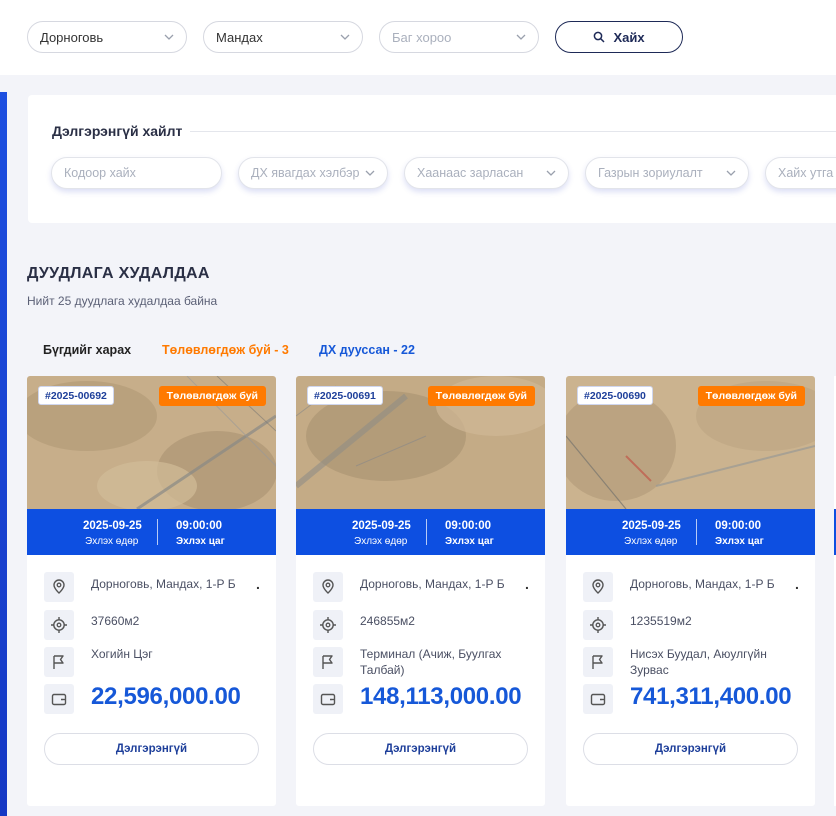 The width and height of the screenshot is (836, 816). Describe the element at coordinates (387, 621) in the screenshot. I see `area-text: 246855м2` at that location.